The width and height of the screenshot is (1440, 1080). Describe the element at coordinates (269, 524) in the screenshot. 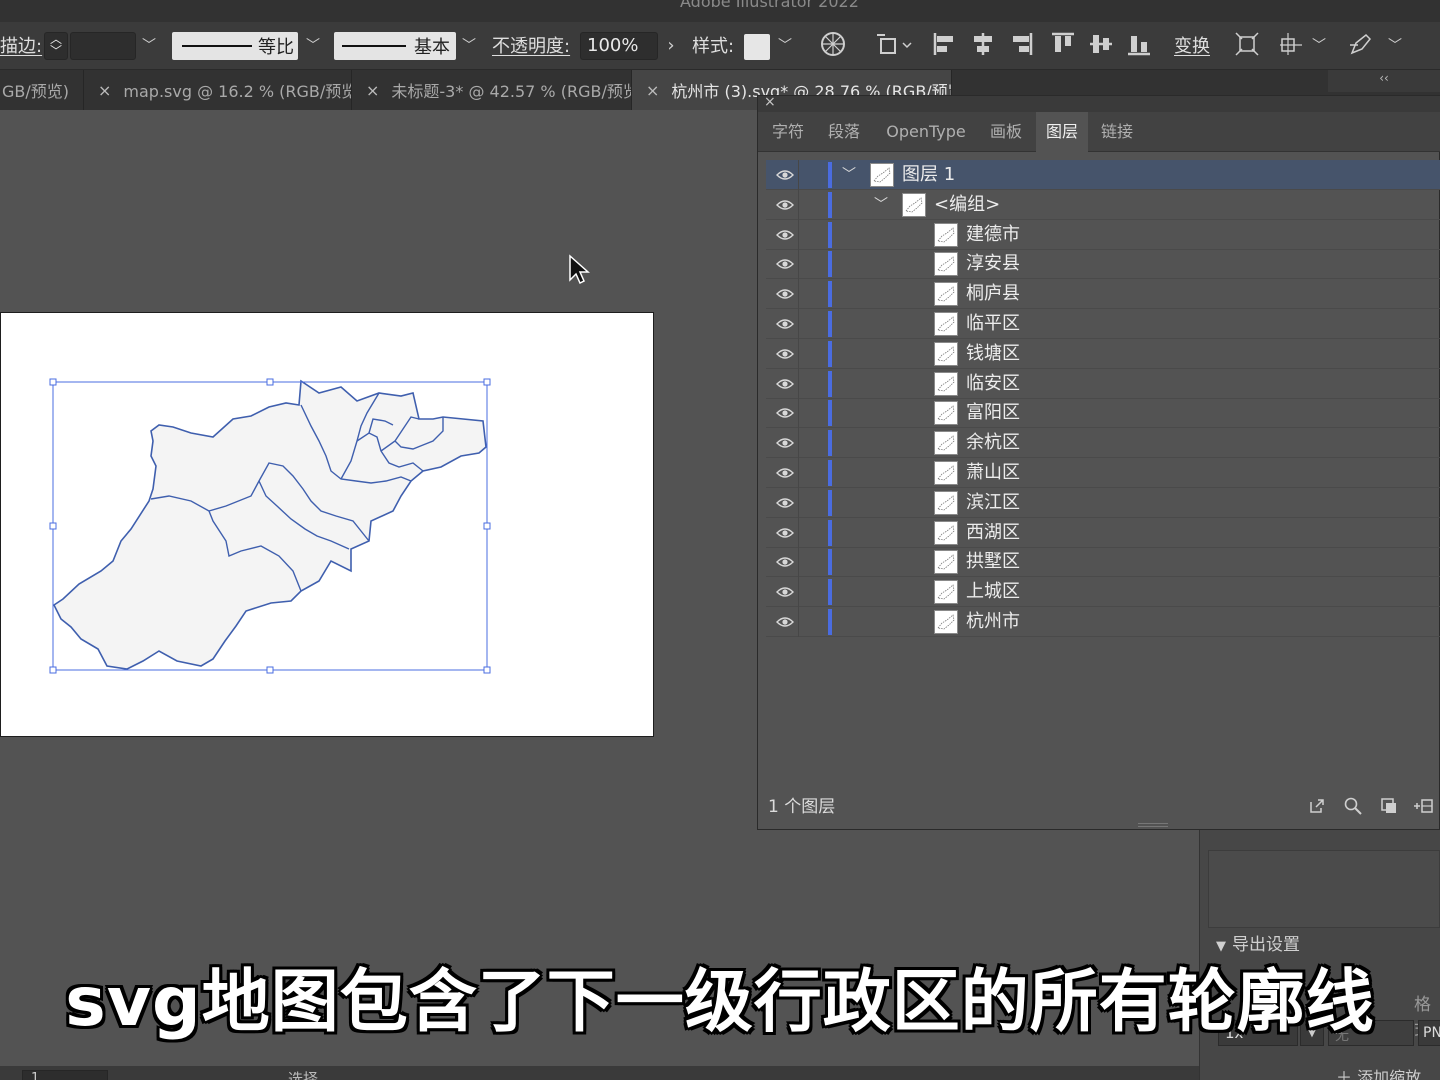

I see `map-region-outline` at that location.